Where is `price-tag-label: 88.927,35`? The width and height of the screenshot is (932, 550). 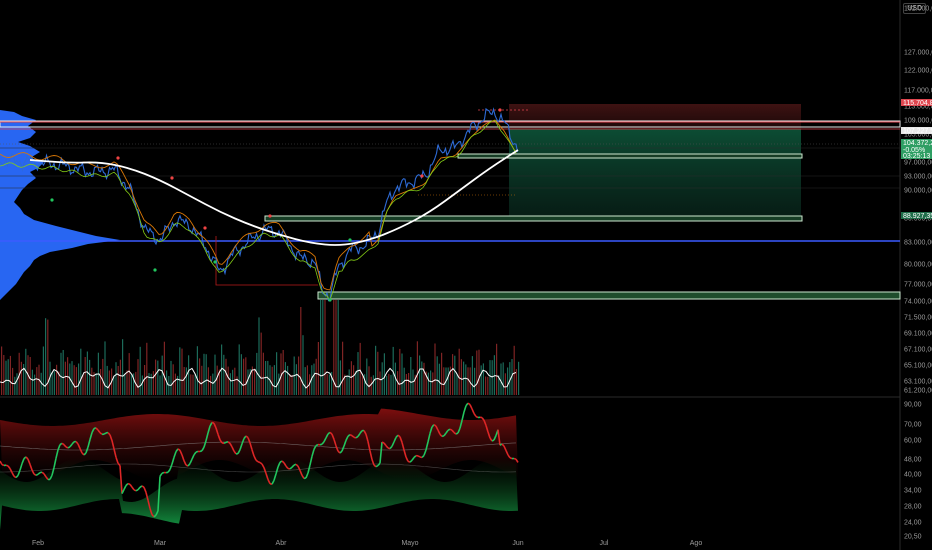
price-tag-label: 88.927,35 is located at coordinates (917, 216).